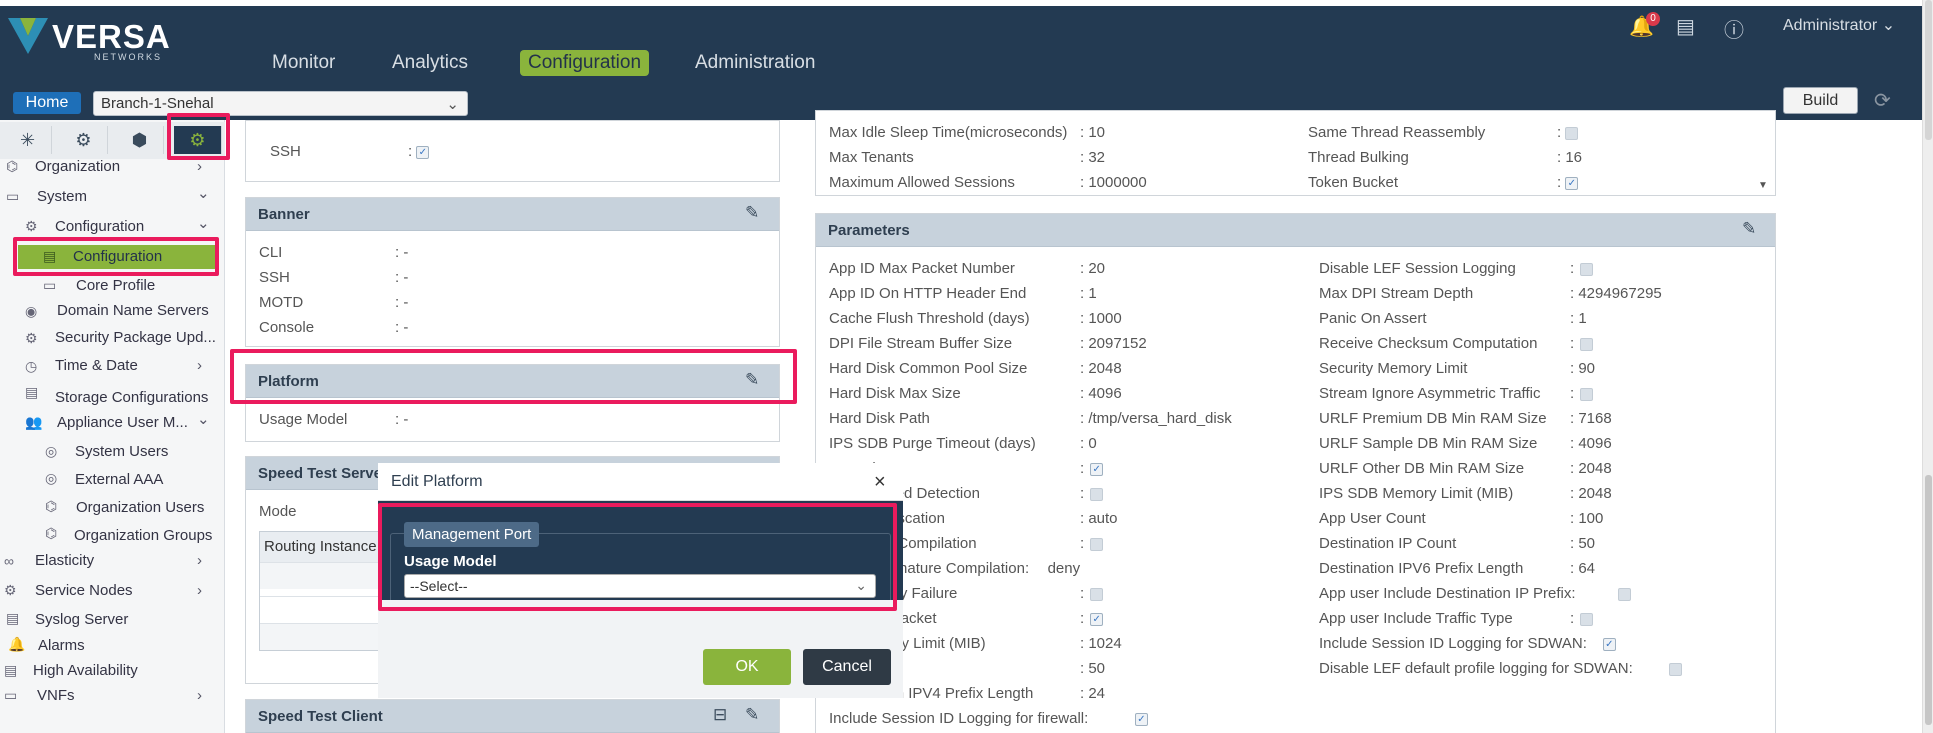 Image resolution: width=1933 pixels, height=733 pixels. Describe the element at coordinates (747, 667) in the screenshot. I see `ok-button: OK` at that location.